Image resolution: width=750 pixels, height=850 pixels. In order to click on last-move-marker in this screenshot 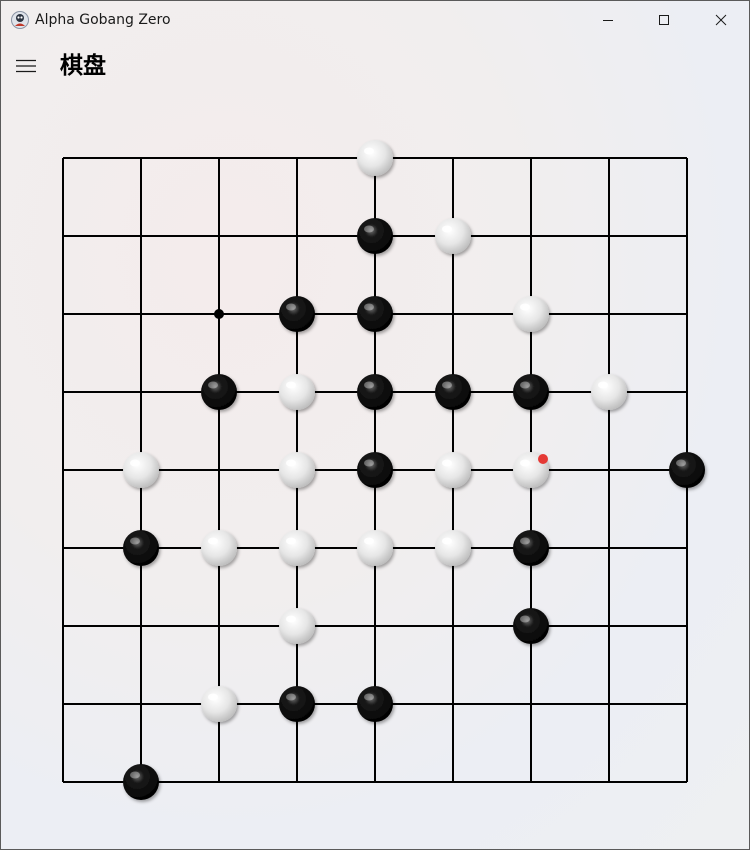, I will do `click(543, 459)`.